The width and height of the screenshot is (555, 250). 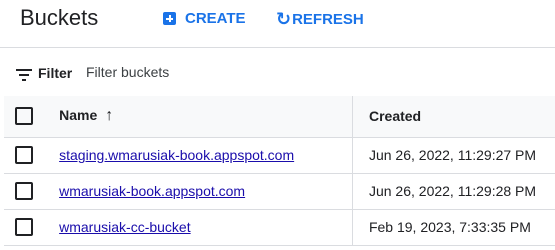 I want to click on refresh-button: ↻ REFRESH, so click(x=320, y=19).